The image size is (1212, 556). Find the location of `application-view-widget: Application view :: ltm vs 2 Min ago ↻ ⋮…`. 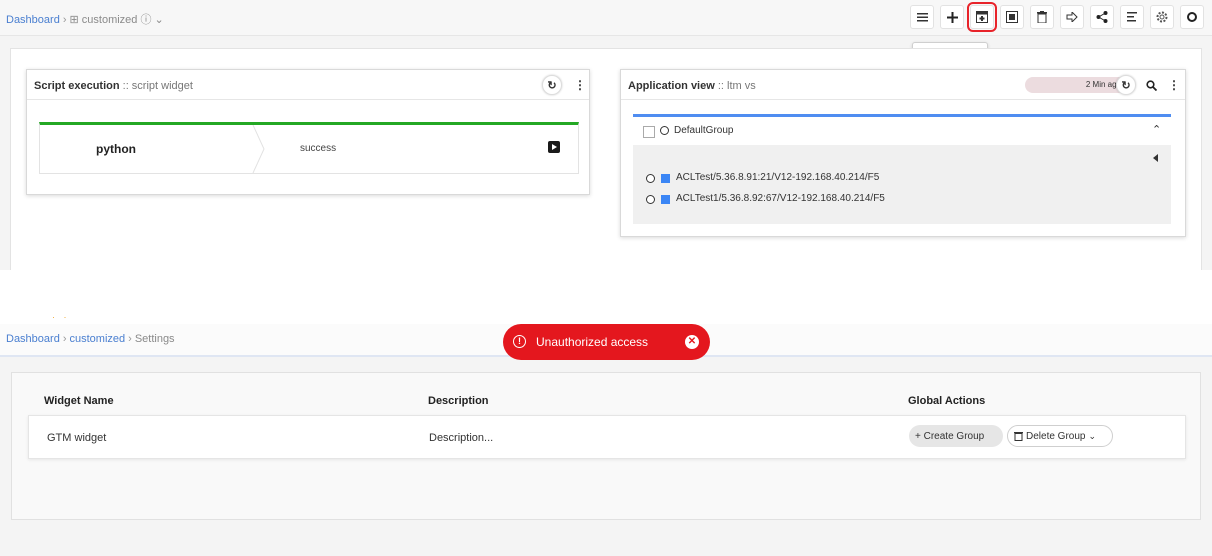

application-view-widget: Application view :: ltm vs 2 Min ago ↻ ⋮… is located at coordinates (903, 153).